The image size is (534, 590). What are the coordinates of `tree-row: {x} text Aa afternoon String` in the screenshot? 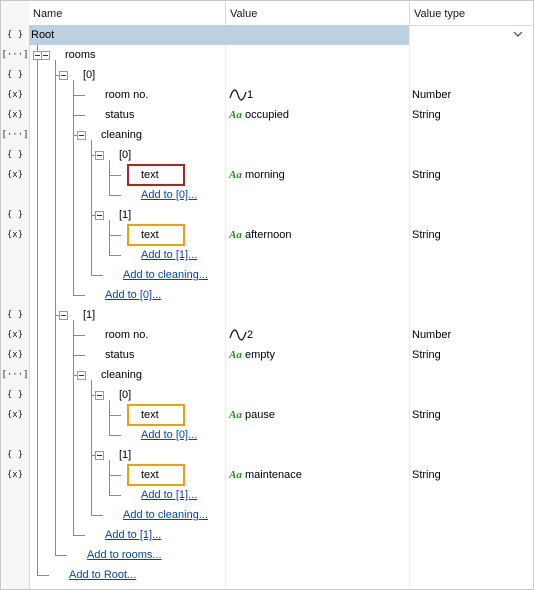 It's located at (267, 235).